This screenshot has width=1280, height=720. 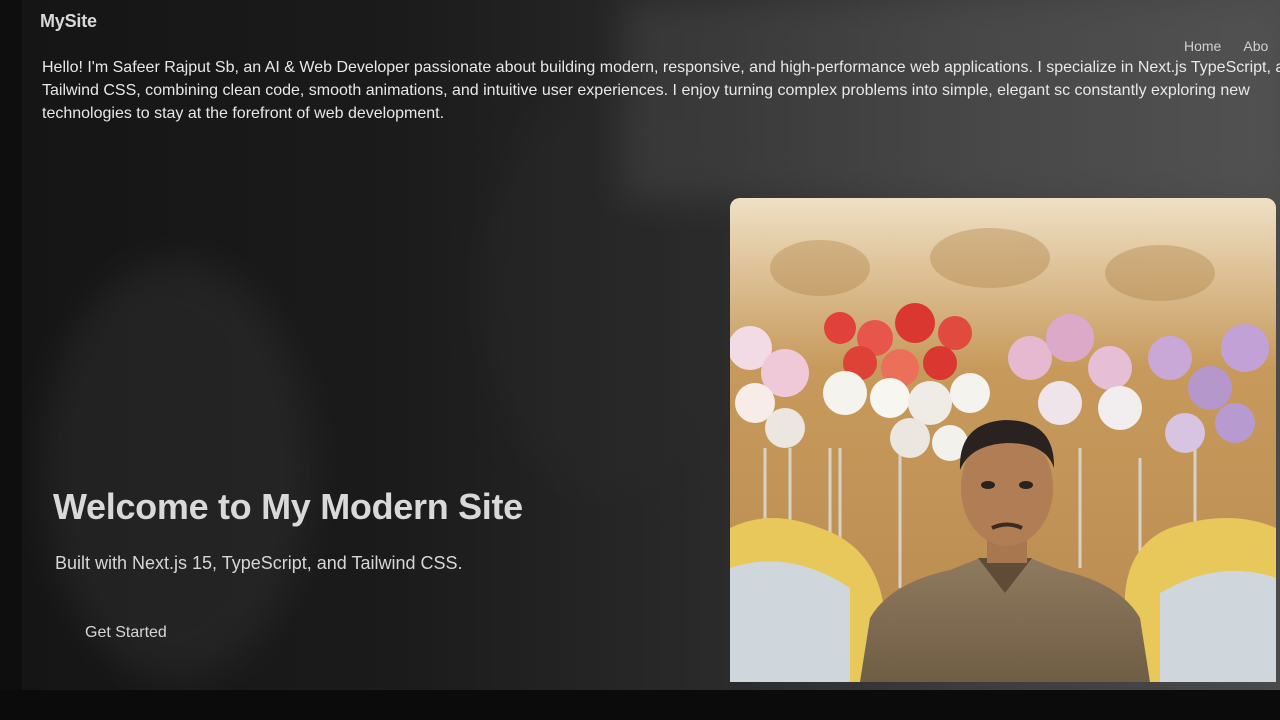 I want to click on get-started-button: Get Started, so click(x=126, y=633).